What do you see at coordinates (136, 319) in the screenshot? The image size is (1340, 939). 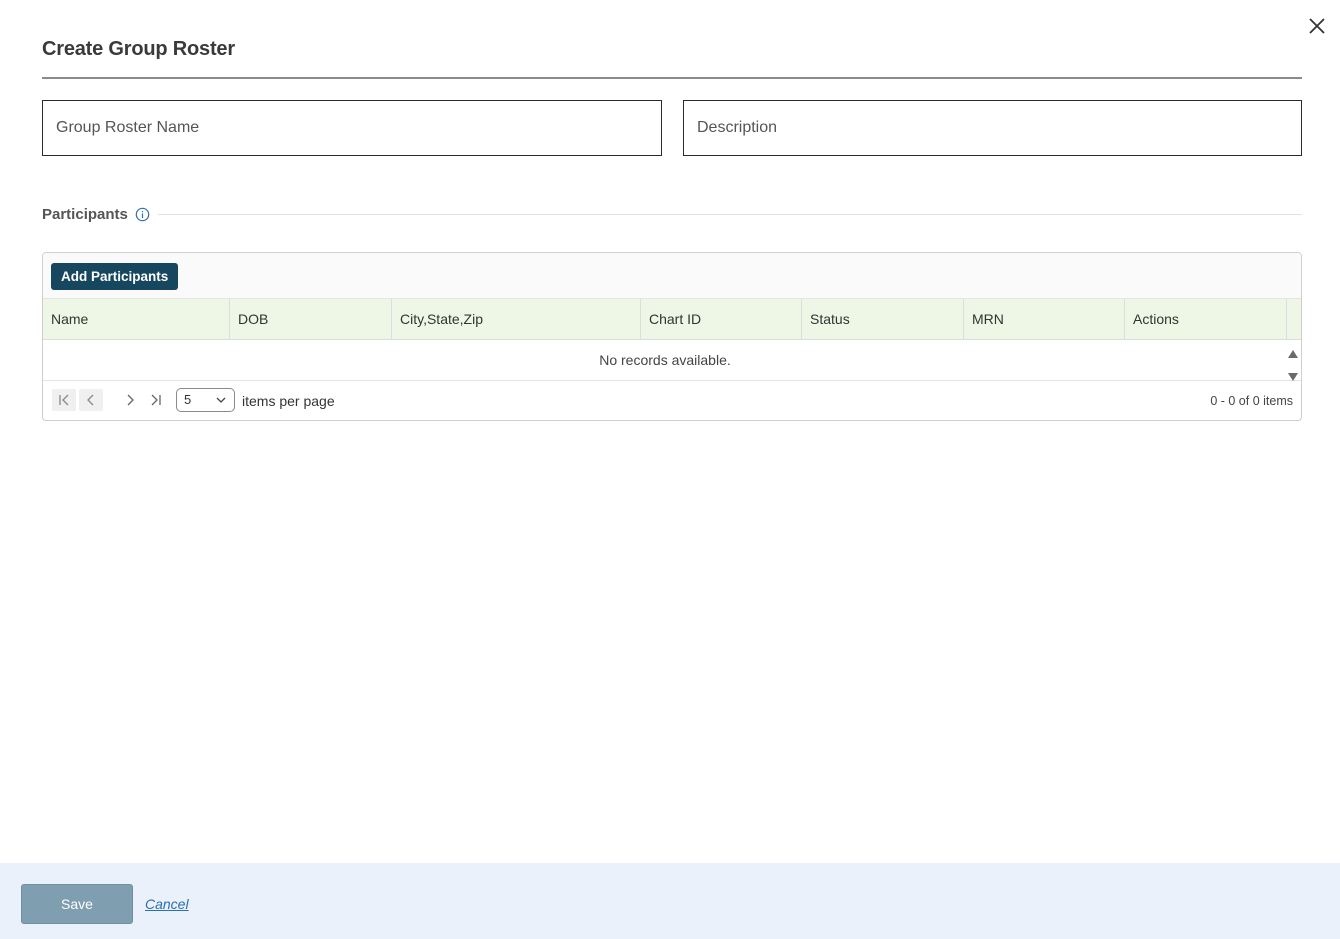 I see `column-header-name: Name` at bounding box center [136, 319].